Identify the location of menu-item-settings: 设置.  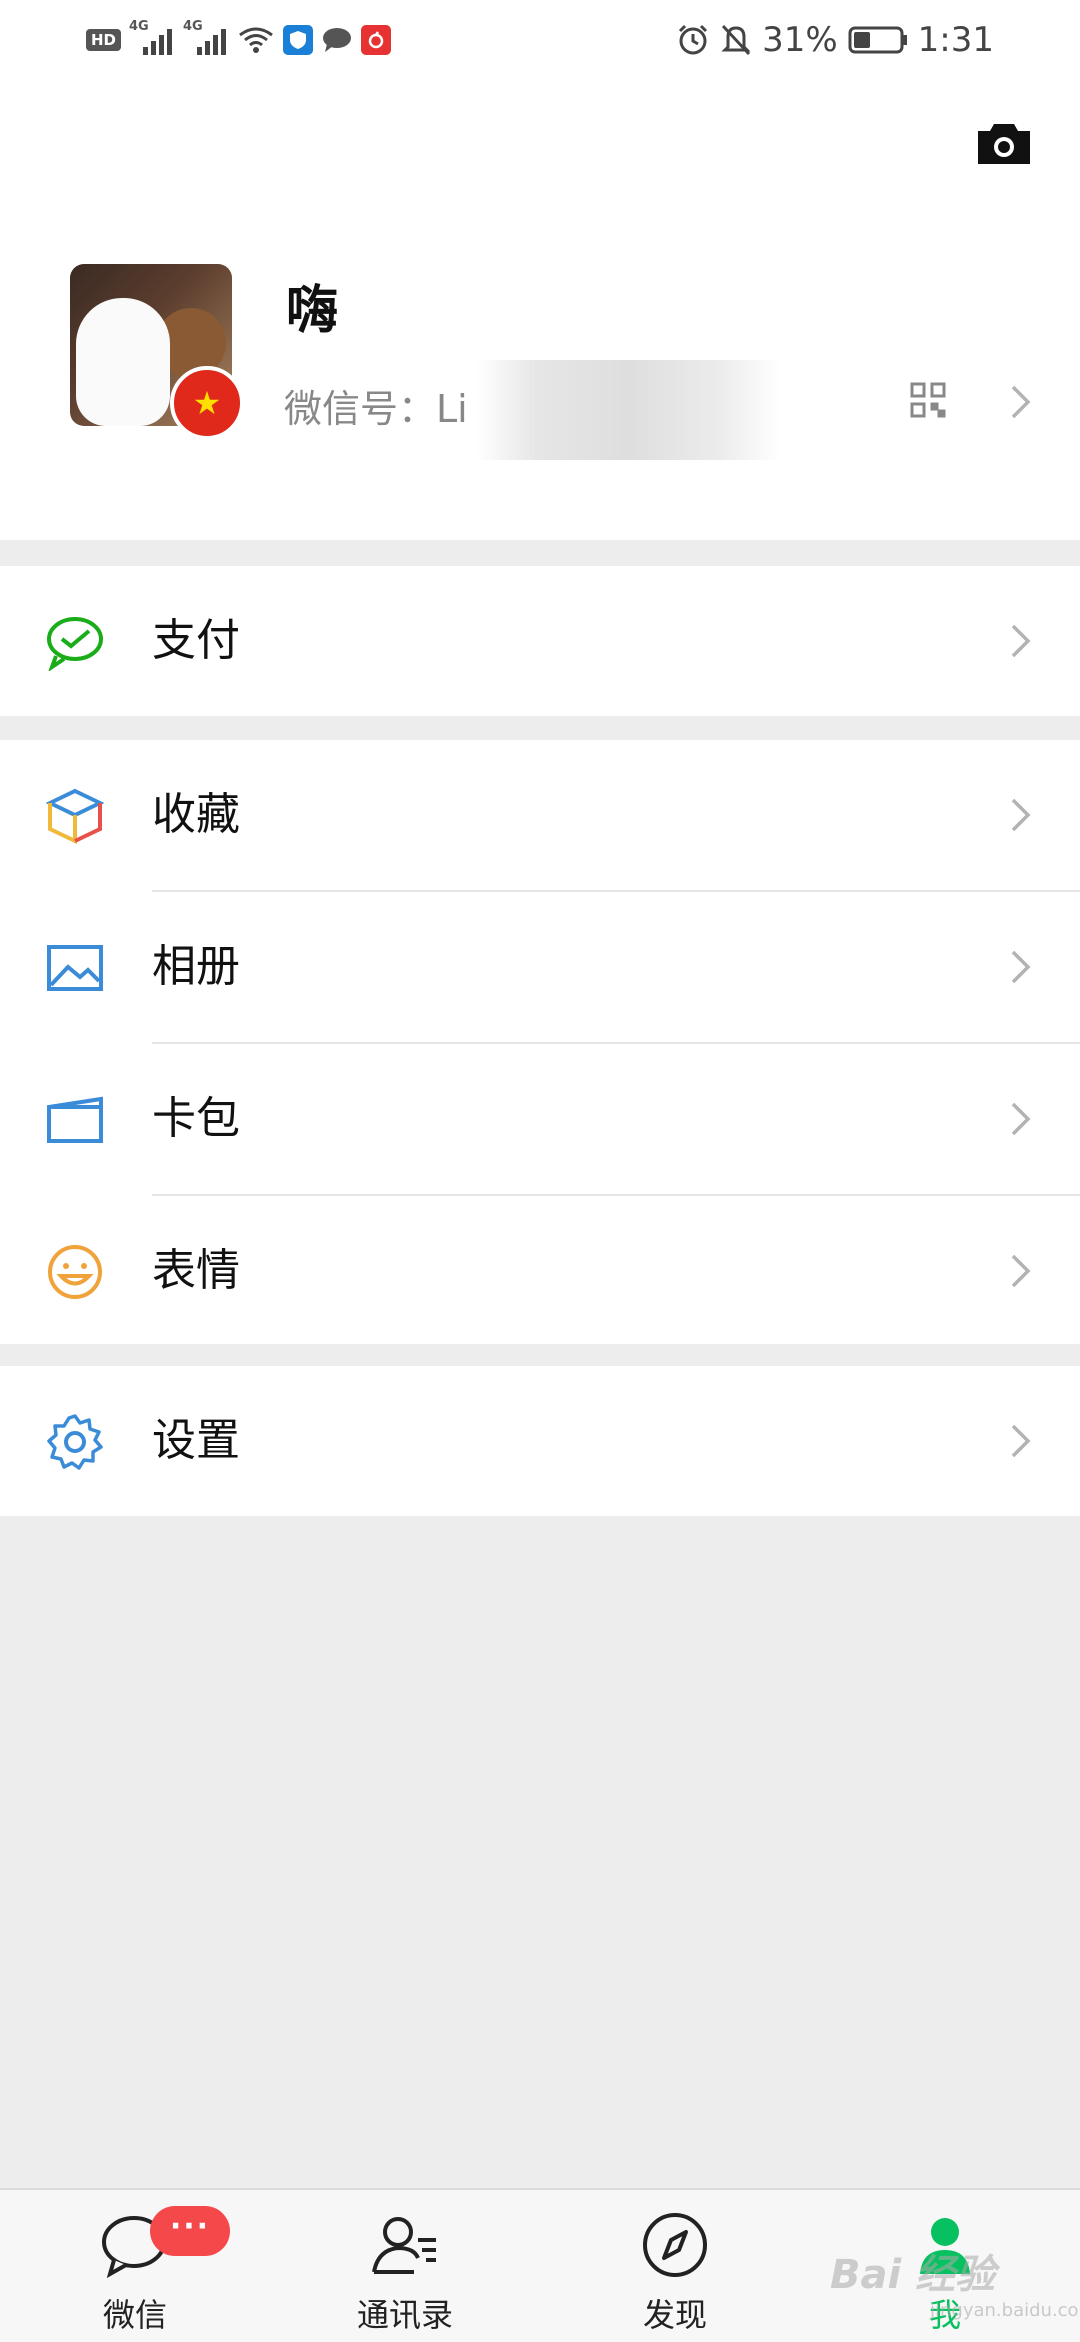
(540, 1441).